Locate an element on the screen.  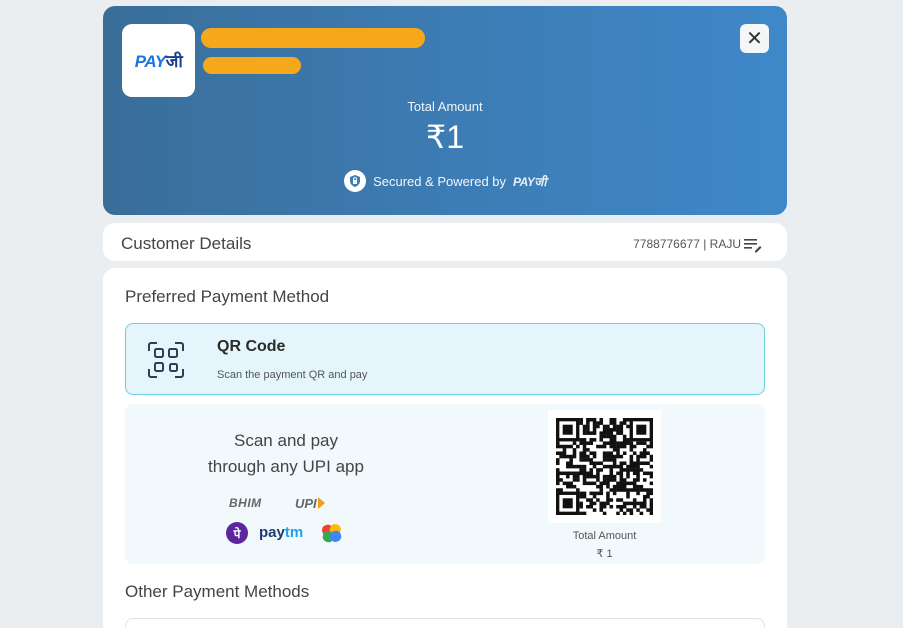
redacted-merchant-id is located at coordinates (252, 65).